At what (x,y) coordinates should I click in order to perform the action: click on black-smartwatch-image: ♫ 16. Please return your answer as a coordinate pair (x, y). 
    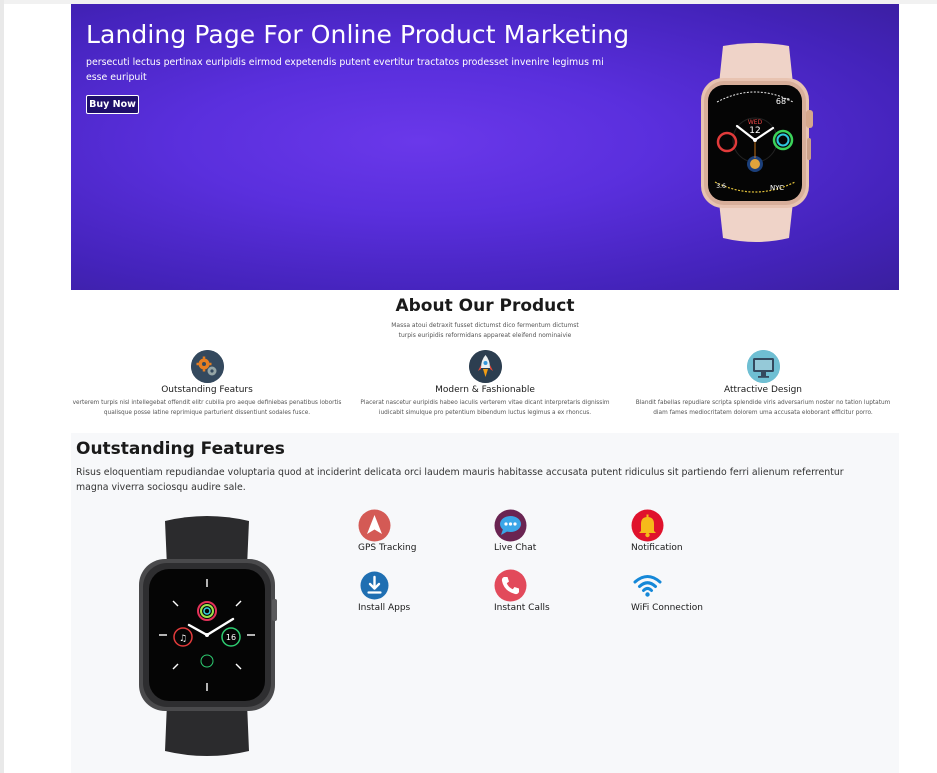
    Looking at the image, I should click on (208, 636).